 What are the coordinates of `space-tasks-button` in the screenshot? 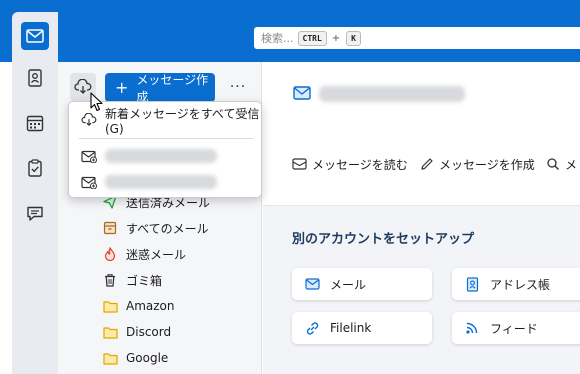 It's located at (35, 168).